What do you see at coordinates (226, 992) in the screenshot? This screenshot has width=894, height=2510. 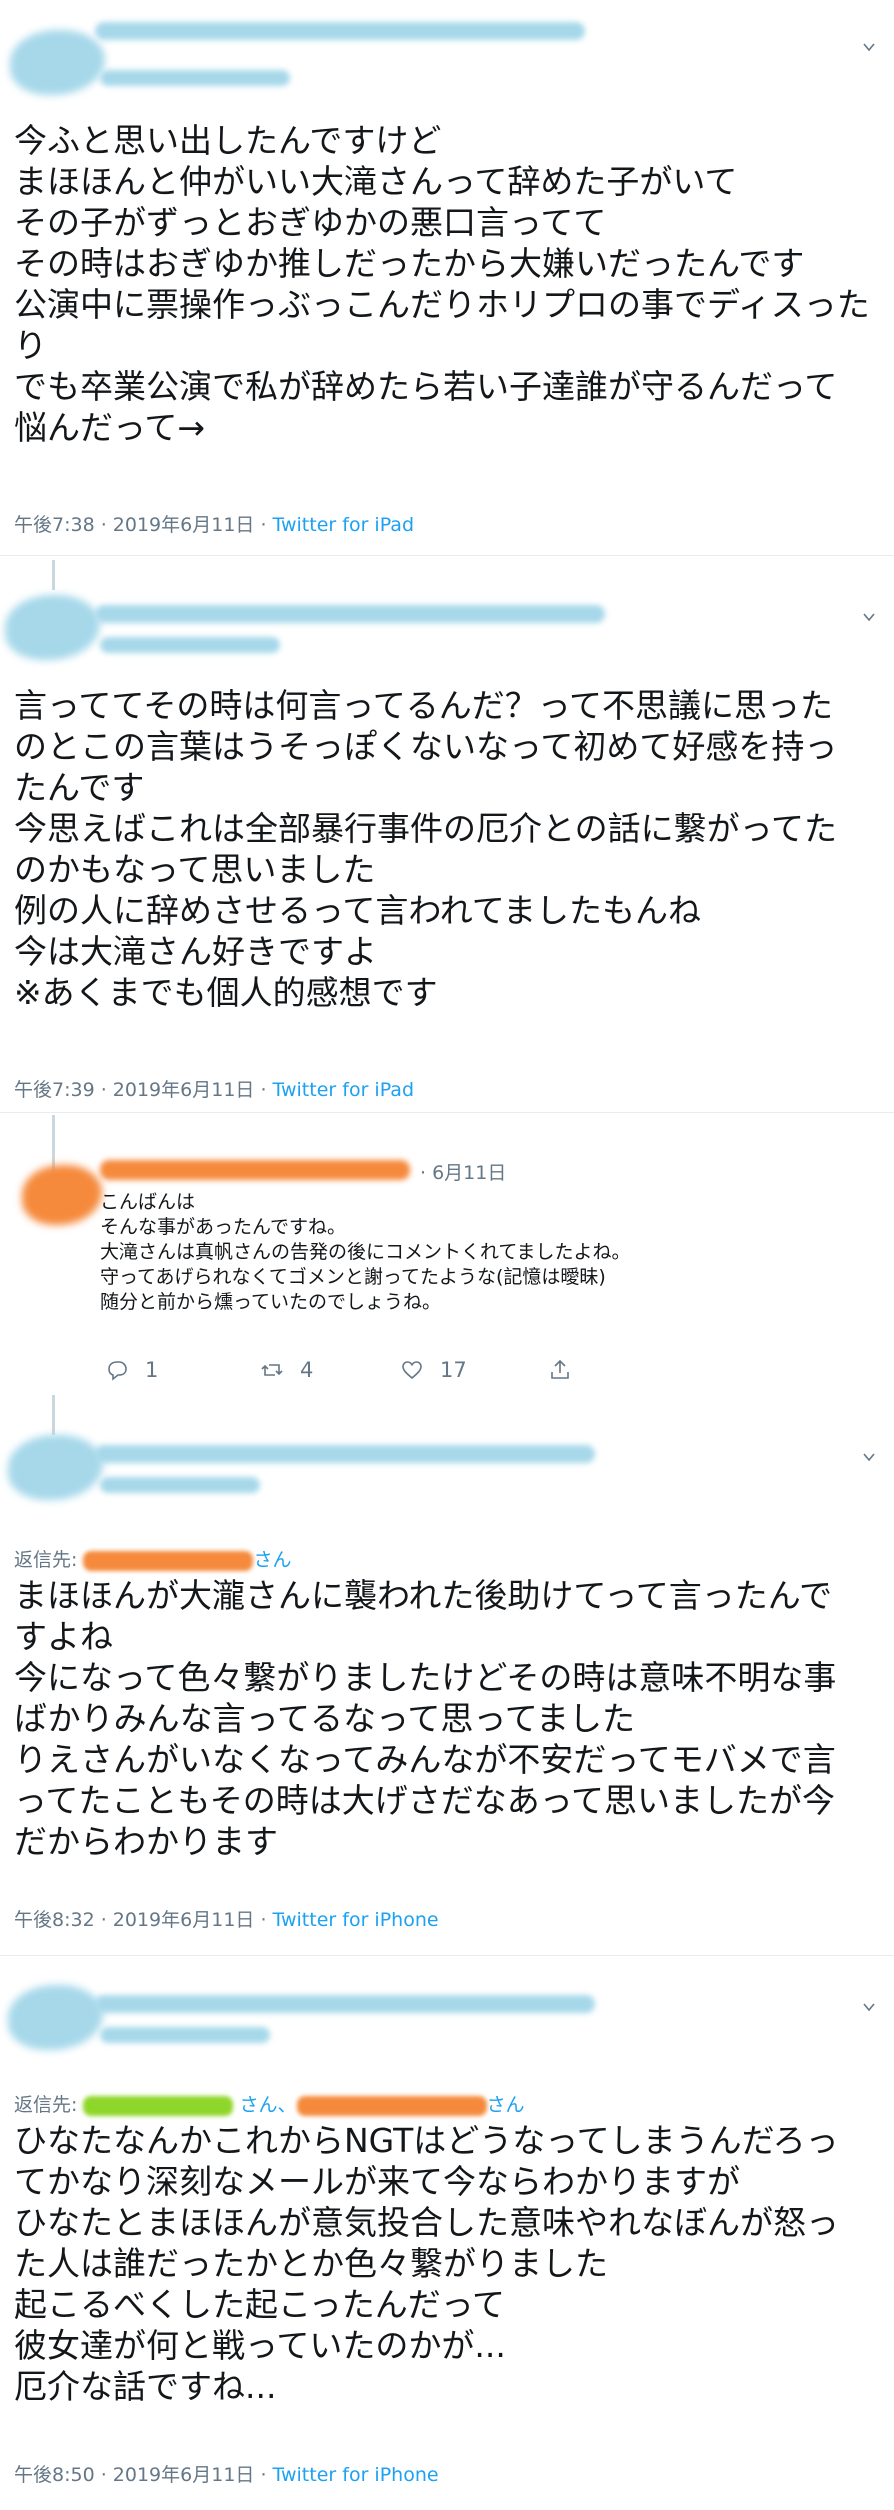 I see `tweet-line: ※あくまでも個人的感想です` at bounding box center [226, 992].